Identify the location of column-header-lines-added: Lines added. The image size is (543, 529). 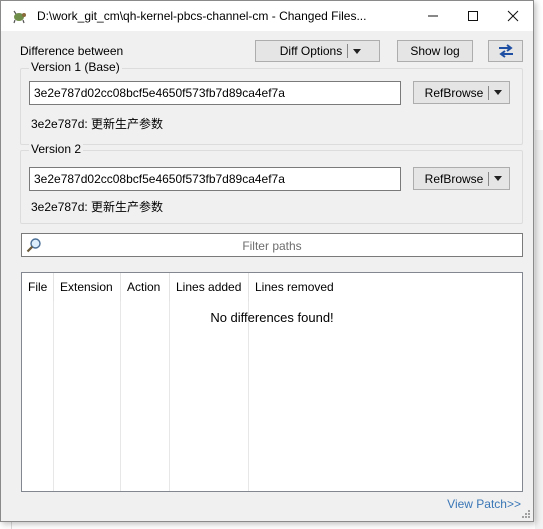
(209, 287).